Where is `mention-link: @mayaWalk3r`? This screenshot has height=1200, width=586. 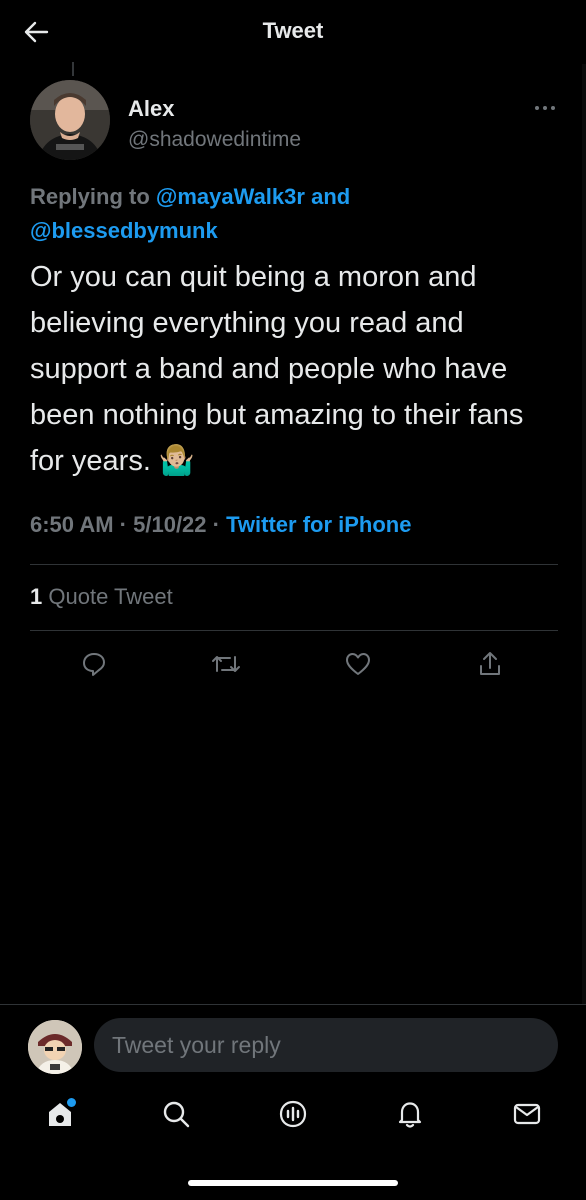 mention-link: @mayaWalk3r is located at coordinates (230, 196).